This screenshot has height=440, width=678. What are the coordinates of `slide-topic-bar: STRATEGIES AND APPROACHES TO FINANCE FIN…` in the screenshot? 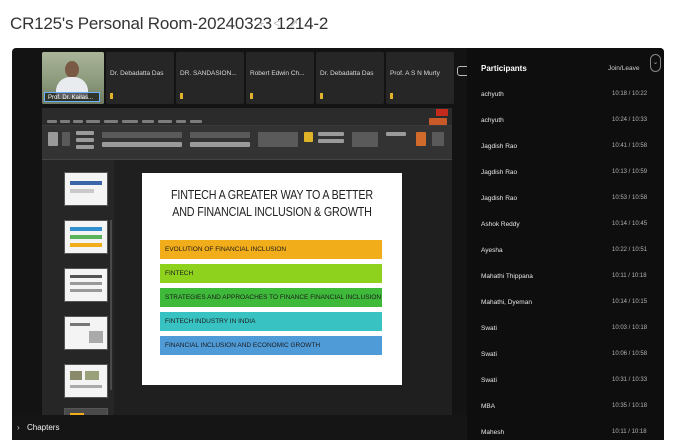 It's located at (271, 297).